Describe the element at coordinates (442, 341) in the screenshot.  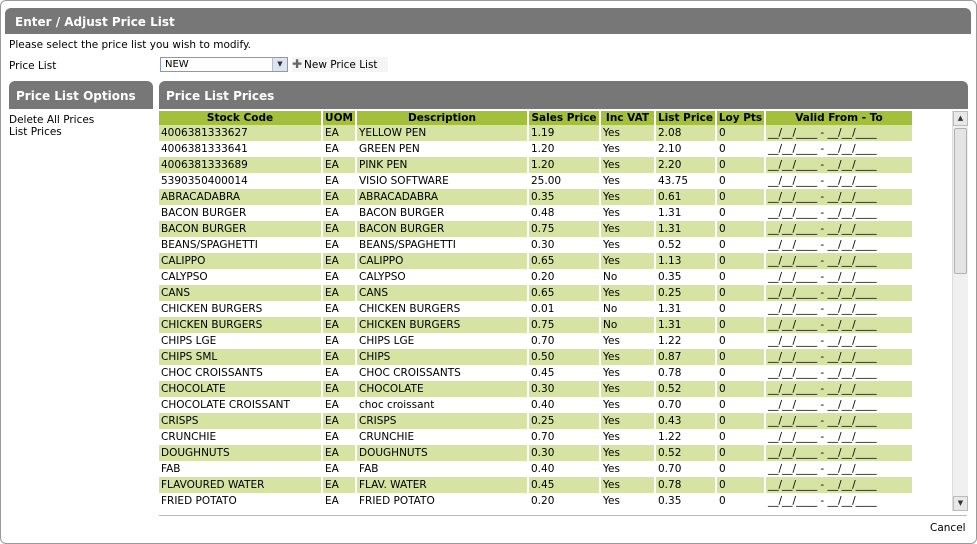
I see `cell-description: CHIPS LGE` at that location.